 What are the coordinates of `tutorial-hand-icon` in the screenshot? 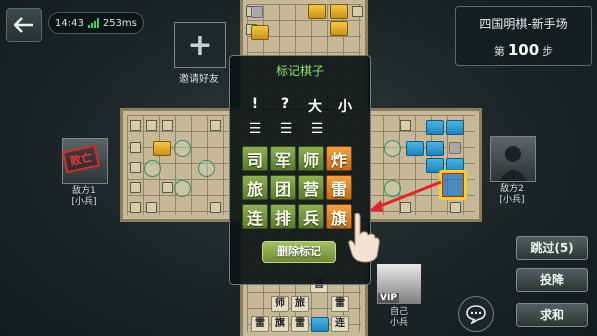 It's located at (364, 237).